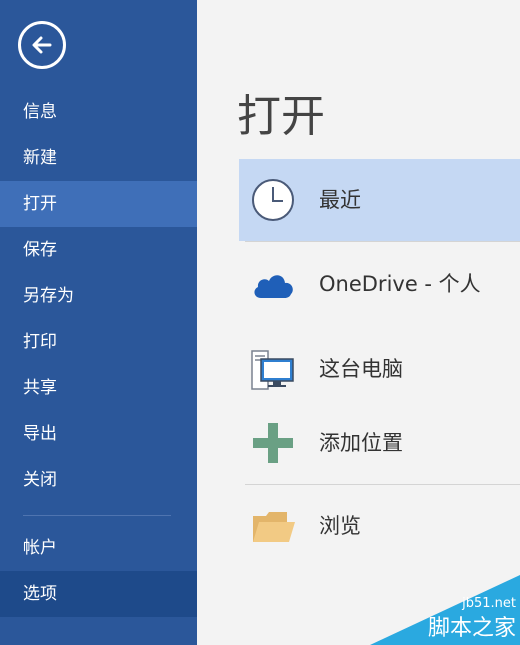 The width and height of the screenshot is (520, 645). Describe the element at coordinates (379, 526) in the screenshot. I see `location-browse: 浏览` at that location.